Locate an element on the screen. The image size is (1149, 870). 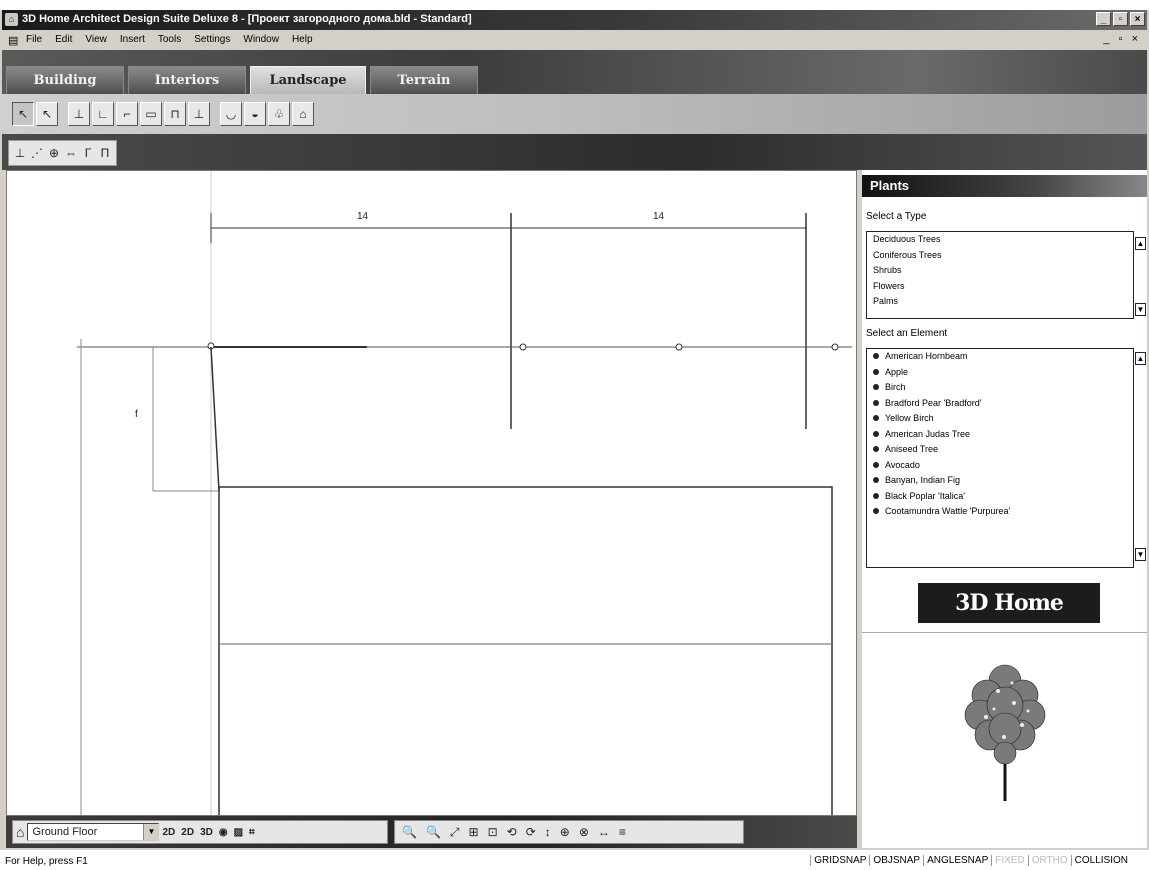
arc-tool-button: ◡ is located at coordinates (231, 114).